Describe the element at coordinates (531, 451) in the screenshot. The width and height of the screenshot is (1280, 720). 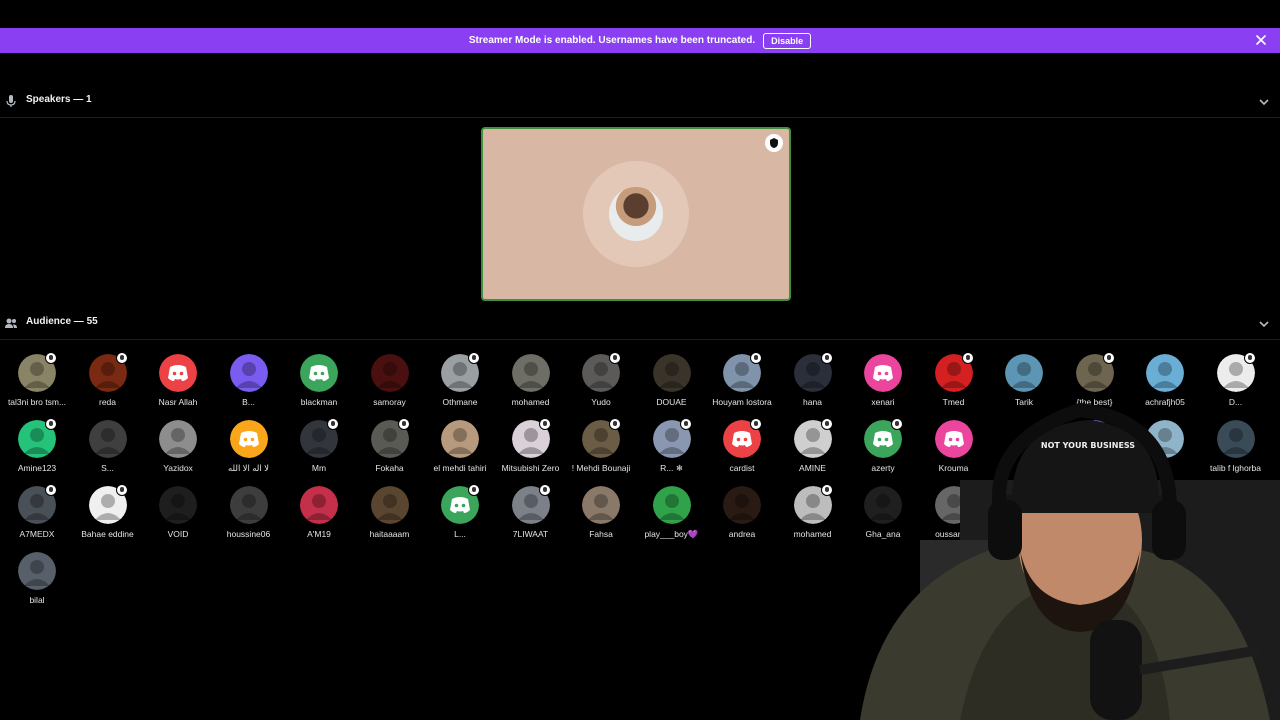
I see `audience-member: Mitsubishi Zero` at that location.